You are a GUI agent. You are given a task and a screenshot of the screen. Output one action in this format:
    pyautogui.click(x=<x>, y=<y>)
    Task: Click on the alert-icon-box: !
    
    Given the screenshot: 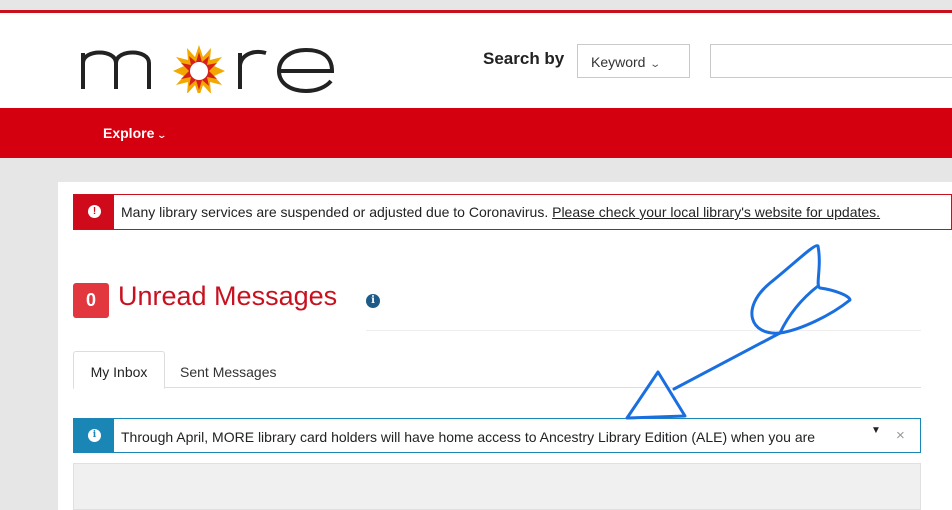 What is the action you would take?
    pyautogui.click(x=94, y=212)
    